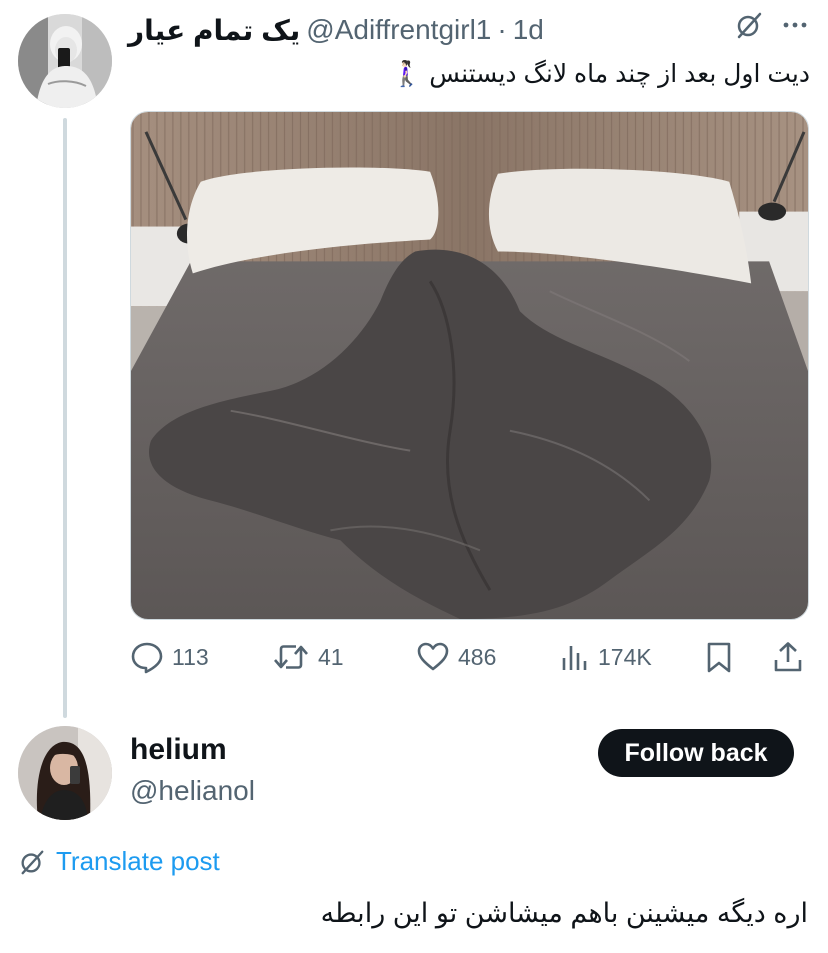 This screenshot has height=953, width=828. I want to click on reply-icon, so click(147, 658).